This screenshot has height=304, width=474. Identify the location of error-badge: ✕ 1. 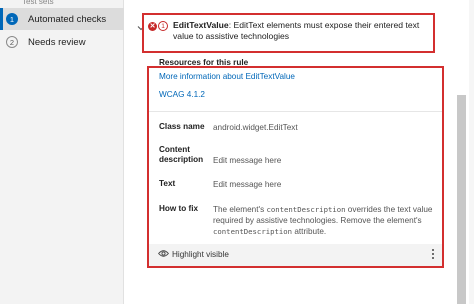
(158, 26).